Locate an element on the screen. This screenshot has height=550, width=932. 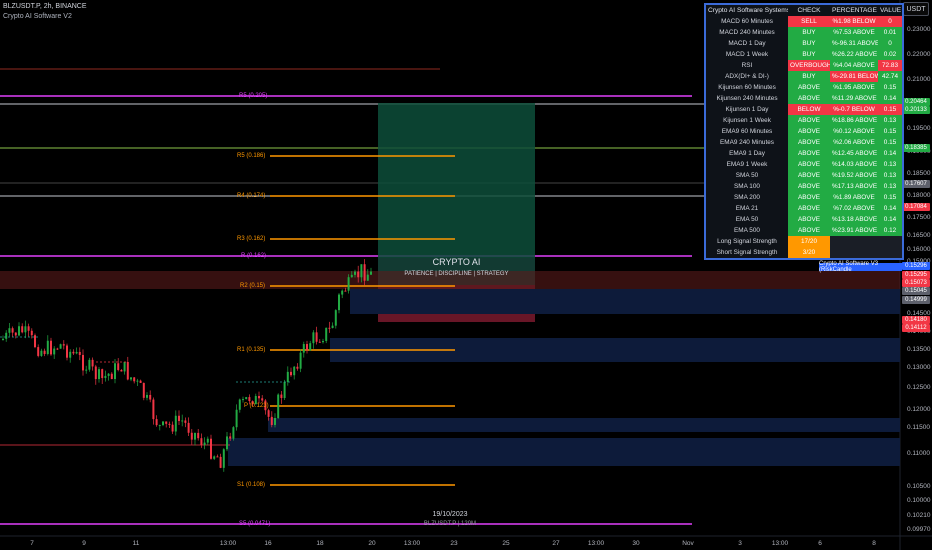
price-badge: 0.18385 is located at coordinates (916, 148).